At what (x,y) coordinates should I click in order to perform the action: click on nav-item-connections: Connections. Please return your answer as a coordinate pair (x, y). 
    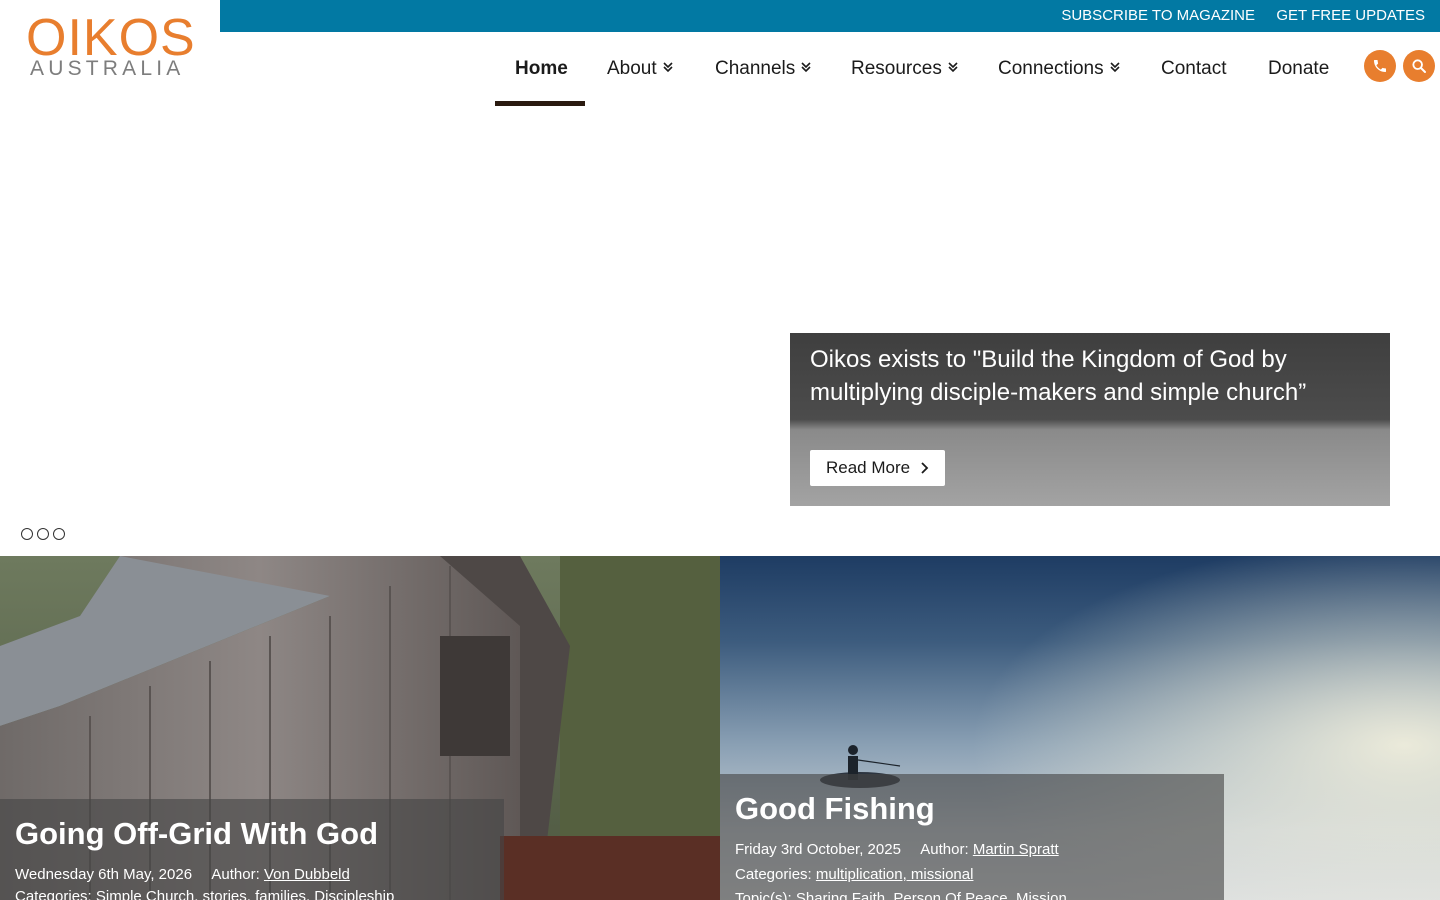
    Looking at the image, I should click on (1059, 69).